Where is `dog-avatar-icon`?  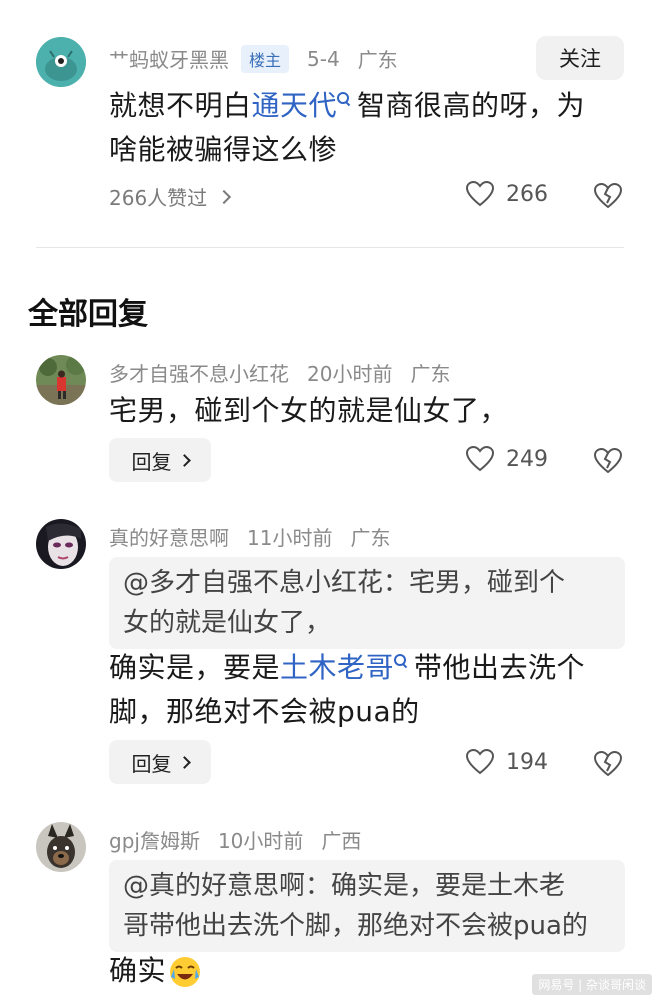 dog-avatar-icon is located at coordinates (61, 847).